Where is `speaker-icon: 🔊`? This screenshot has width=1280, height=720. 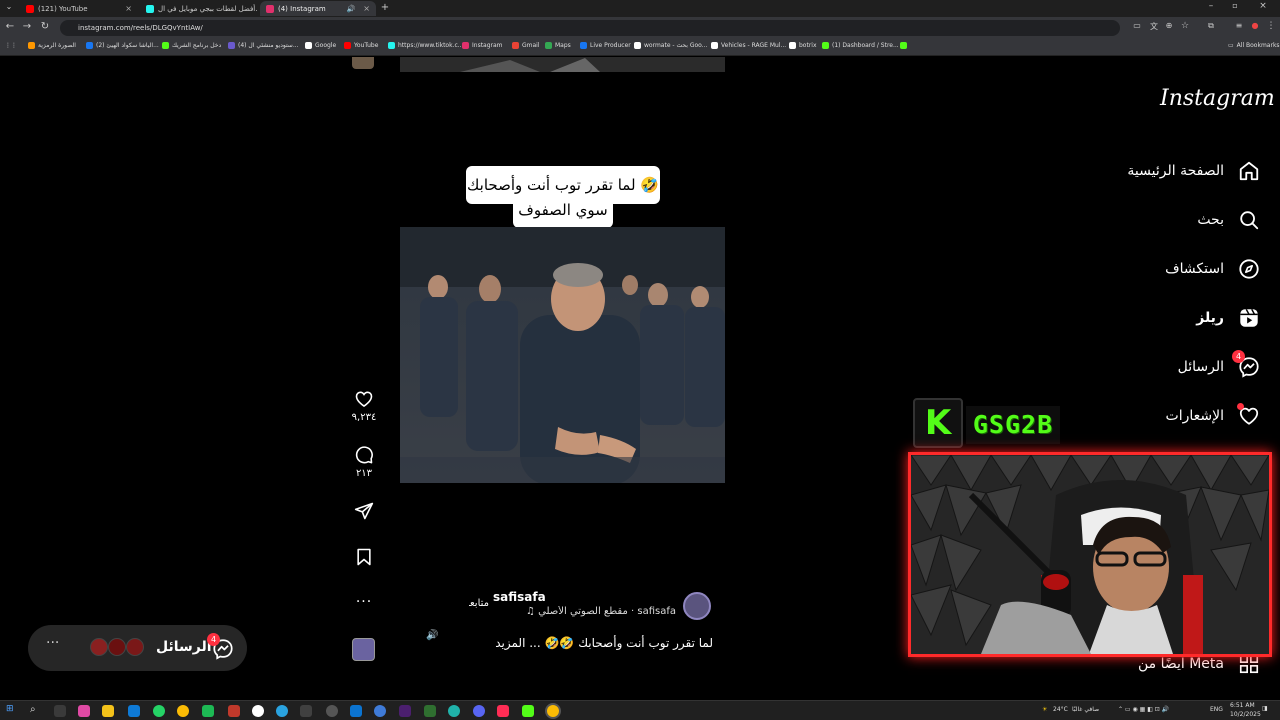
speaker-icon: 🔊 is located at coordinates (351, 9).